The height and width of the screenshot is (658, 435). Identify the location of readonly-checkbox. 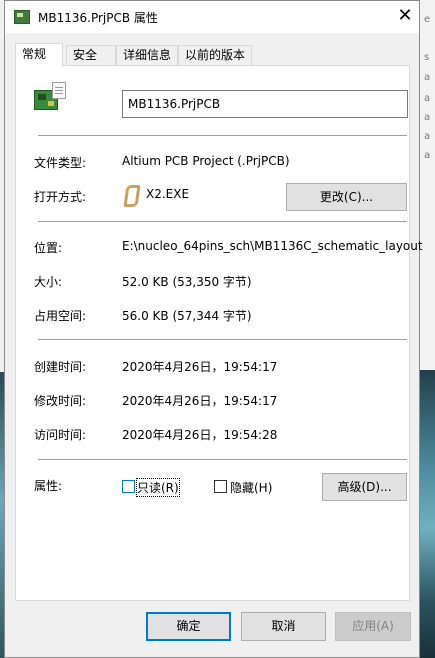
(128, 486).